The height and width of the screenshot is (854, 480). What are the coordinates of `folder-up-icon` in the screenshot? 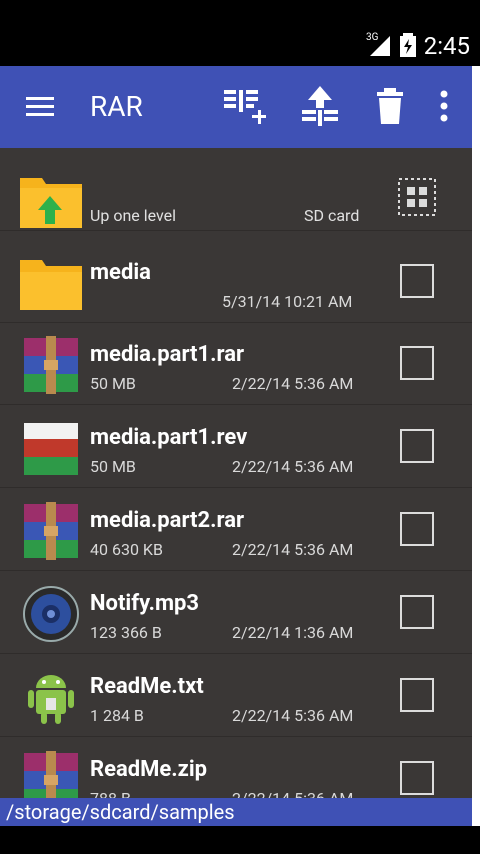 It's located at (51, 203).